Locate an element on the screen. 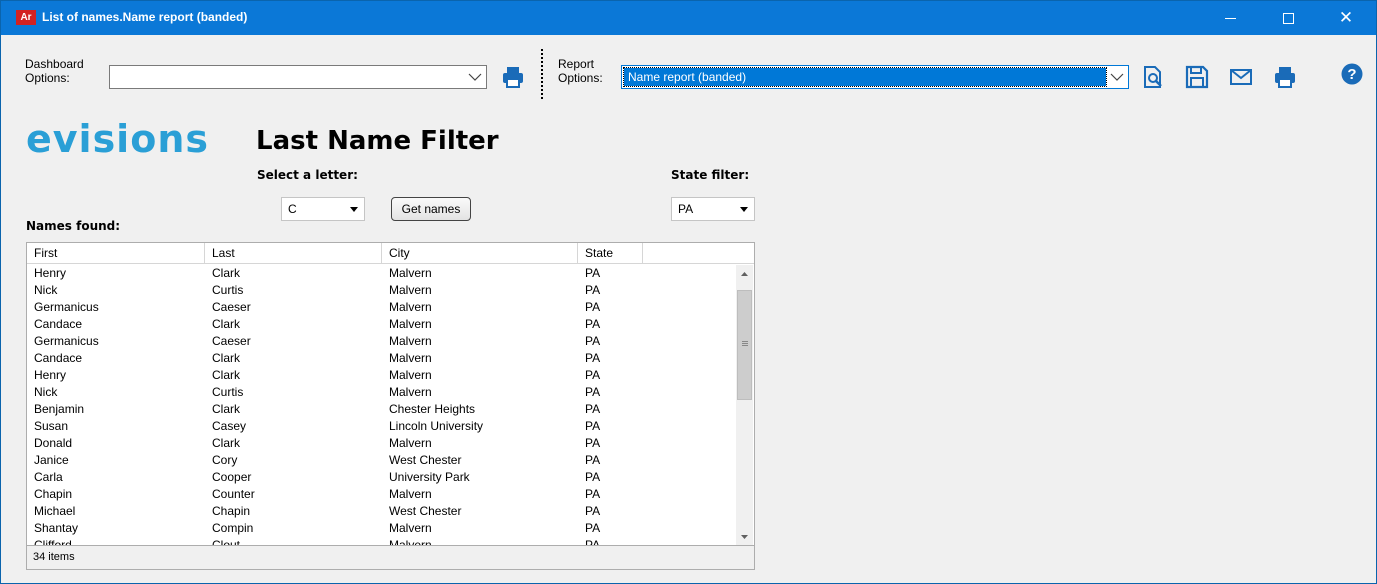  table-row: Shantay Compin Malvern PA is located at coordinates (382, 528).